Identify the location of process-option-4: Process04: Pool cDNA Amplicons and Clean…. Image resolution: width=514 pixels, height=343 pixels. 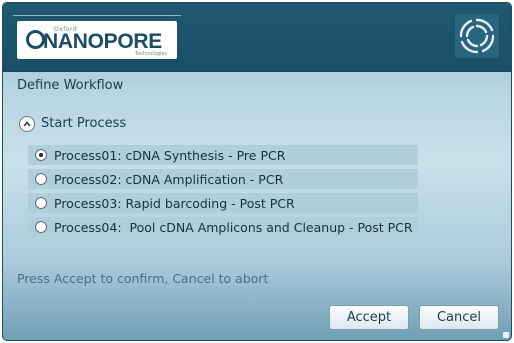
(223, 227).